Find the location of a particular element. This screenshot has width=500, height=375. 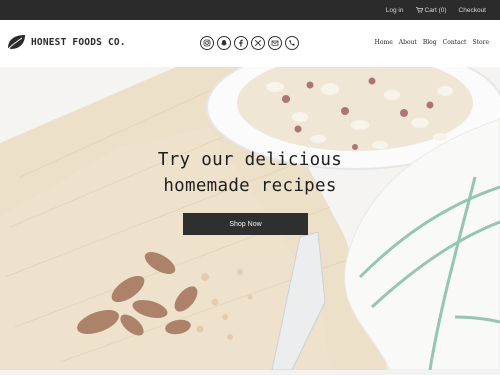

shop-now-button: Shop Now is located at coordinates (245, 224).